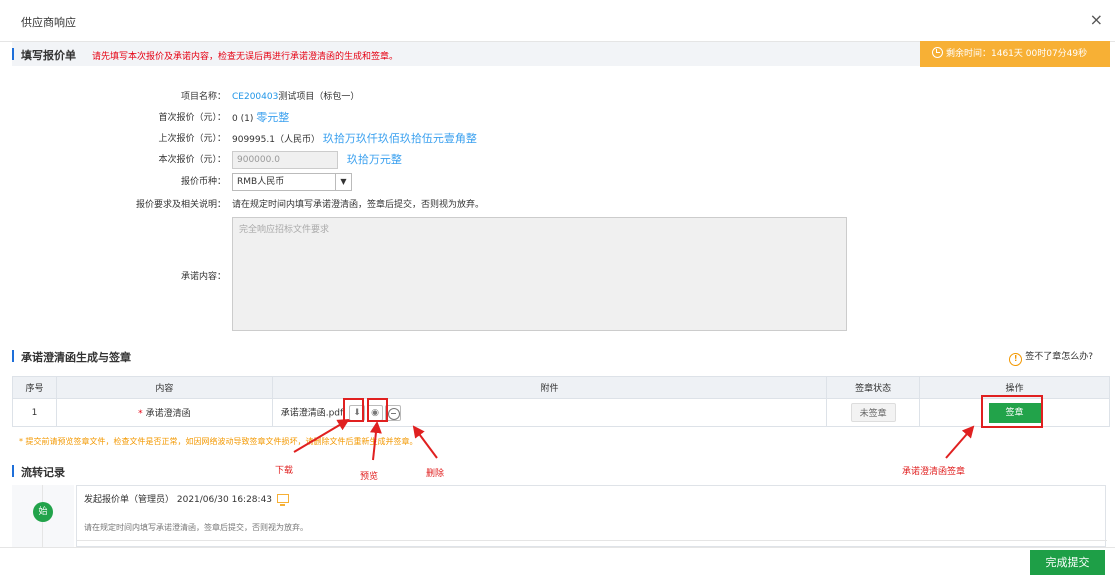 The height and width of the screenshot is (575, 1115). I want to click on current-quote-label: 本次报价（元）：, so click(192, 160).